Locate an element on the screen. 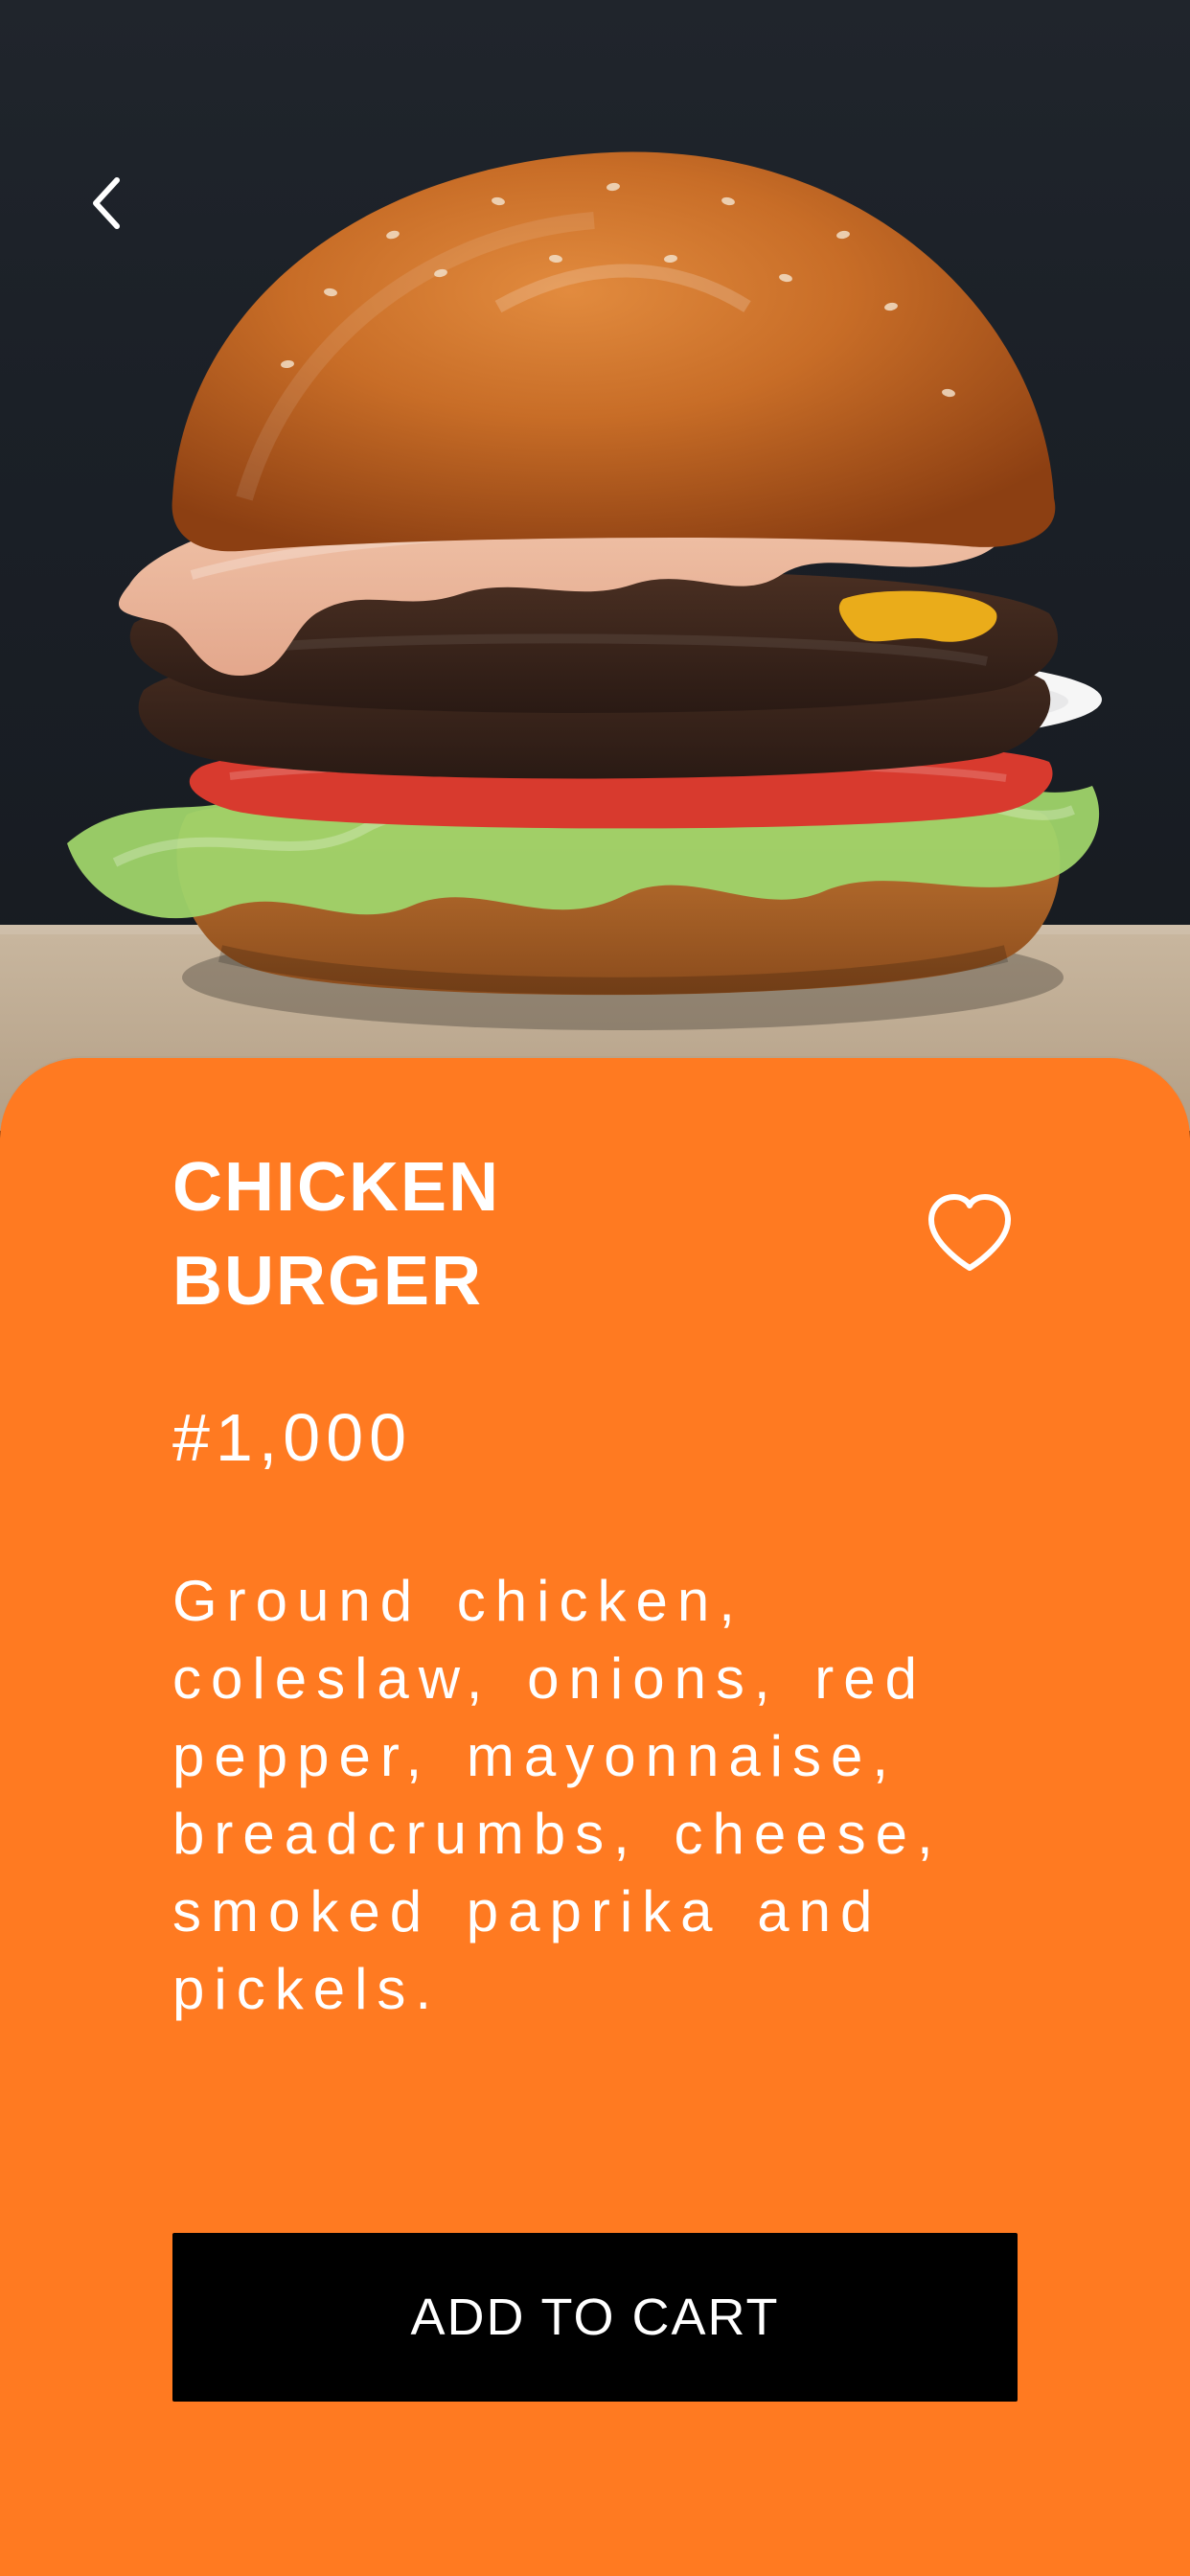 The width and height of the screenshot is (1190, 2576). product-title: CHICKEN BURGER is located at coordinates (470, 1234).